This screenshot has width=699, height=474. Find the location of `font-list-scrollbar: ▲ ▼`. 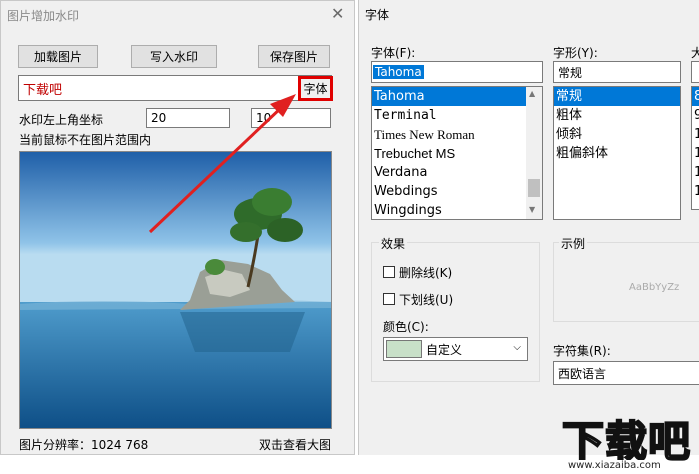

font-list-scrollbar: ▲ ▼ is located at coordinates (534, 153).